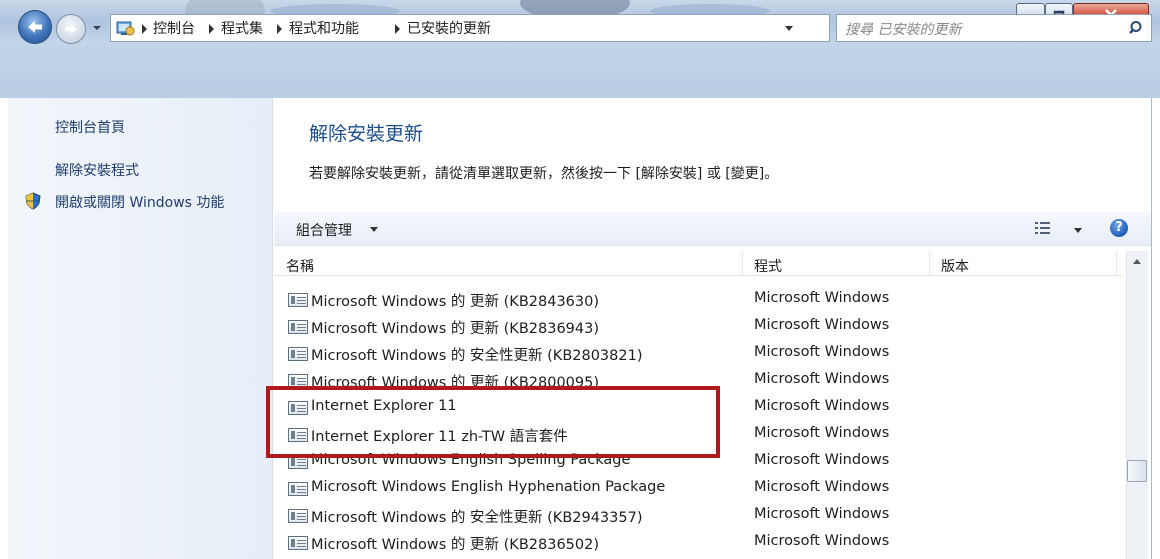 The height and width of the screenshot is (559, 1160). I want to click on instruction-text: 若要解除安裝更新，請從清單選取更新，然後按一下 [解除安裝] 或 [變更]。, so click(544, 174).